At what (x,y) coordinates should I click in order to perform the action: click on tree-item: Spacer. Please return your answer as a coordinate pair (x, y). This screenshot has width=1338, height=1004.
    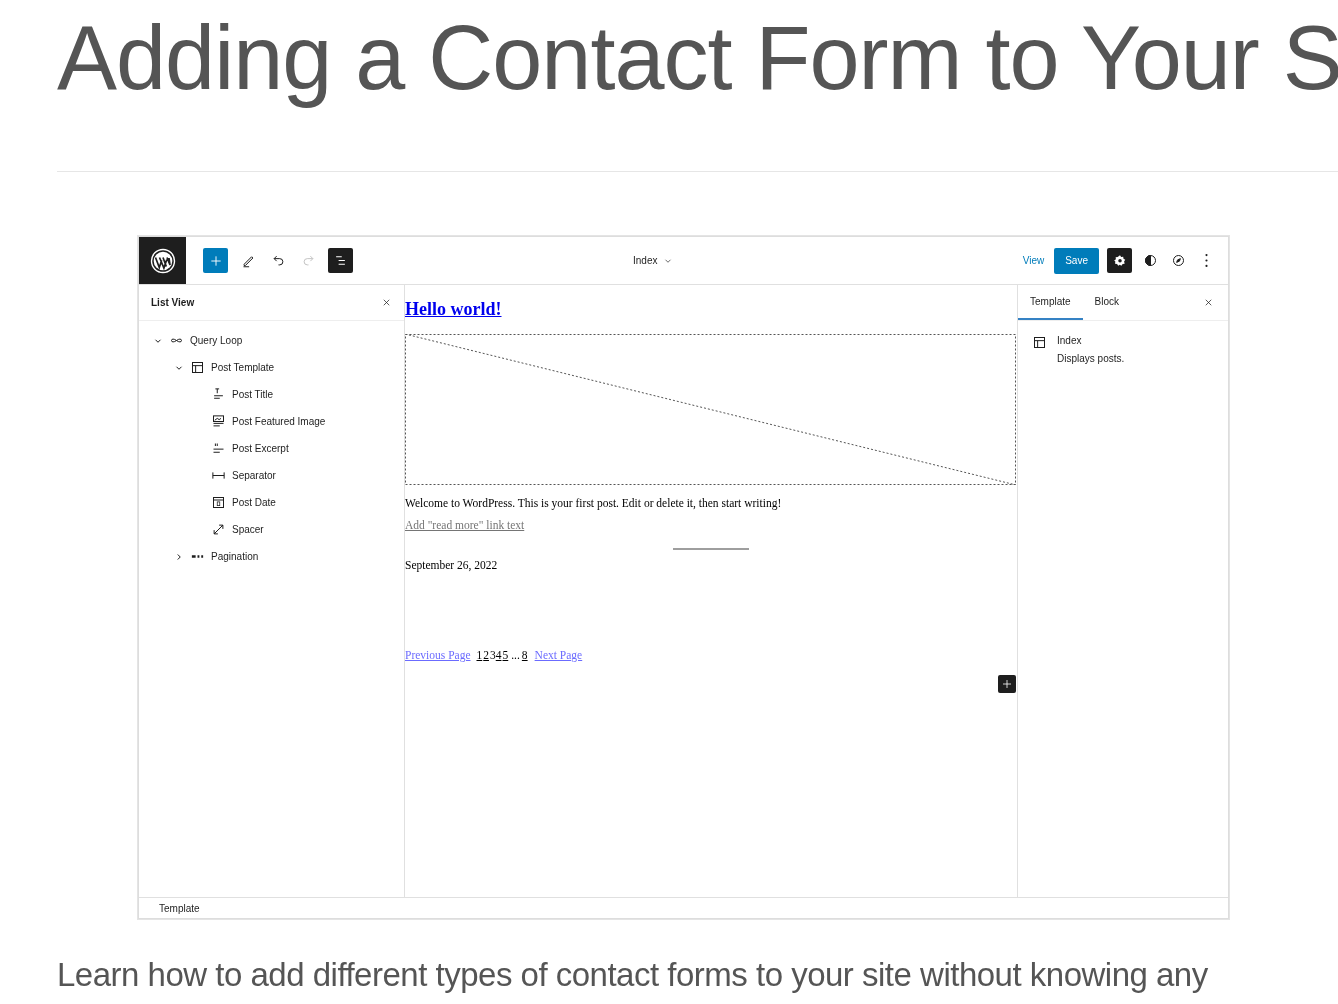
    Looking at the image, I should click on (248, 529).